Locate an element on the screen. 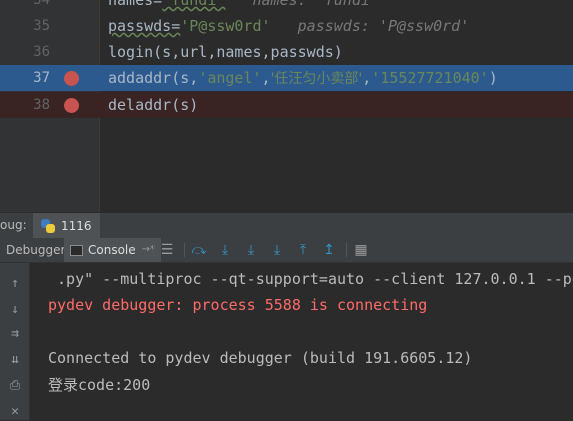  scroll-down-icon: ↓ is located at coordinates (15, 310).